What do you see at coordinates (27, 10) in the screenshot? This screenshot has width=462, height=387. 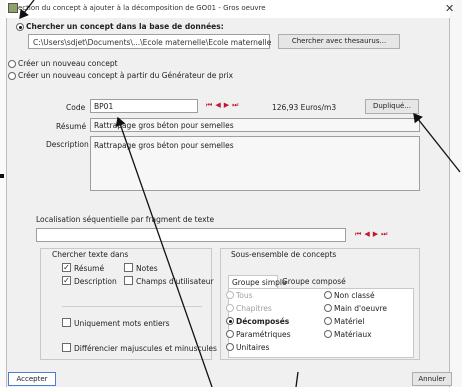 I see `arrow-to-search-db` at bounding box center [27, 10].